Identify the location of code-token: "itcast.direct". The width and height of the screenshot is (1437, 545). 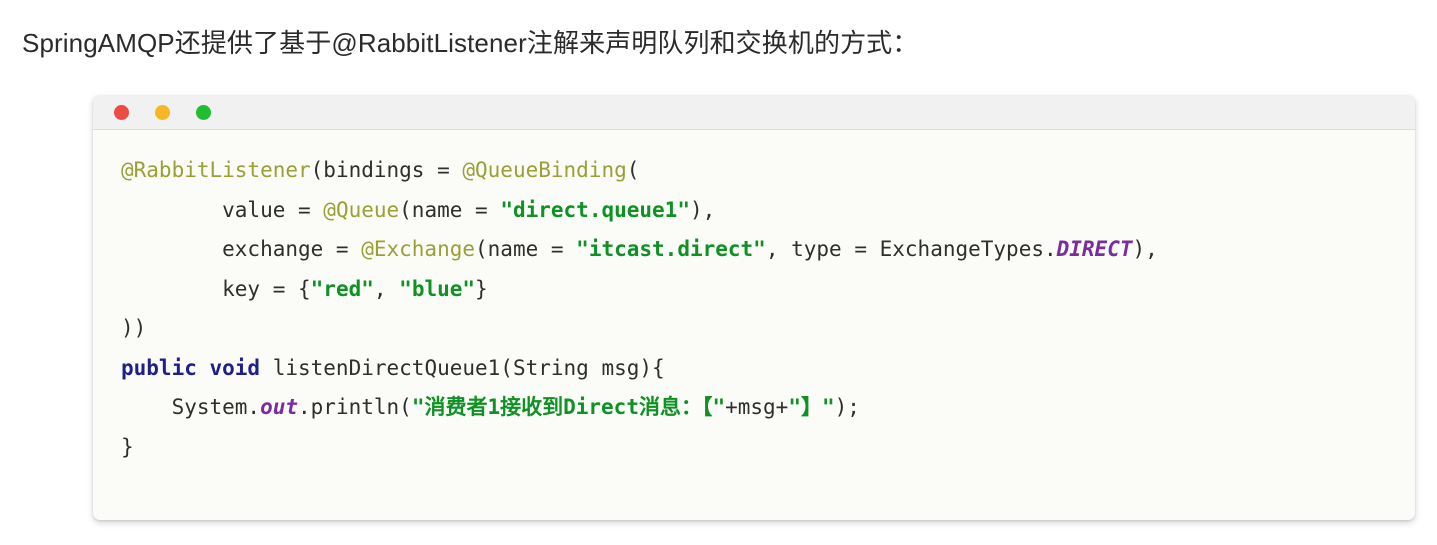
(671, 249).